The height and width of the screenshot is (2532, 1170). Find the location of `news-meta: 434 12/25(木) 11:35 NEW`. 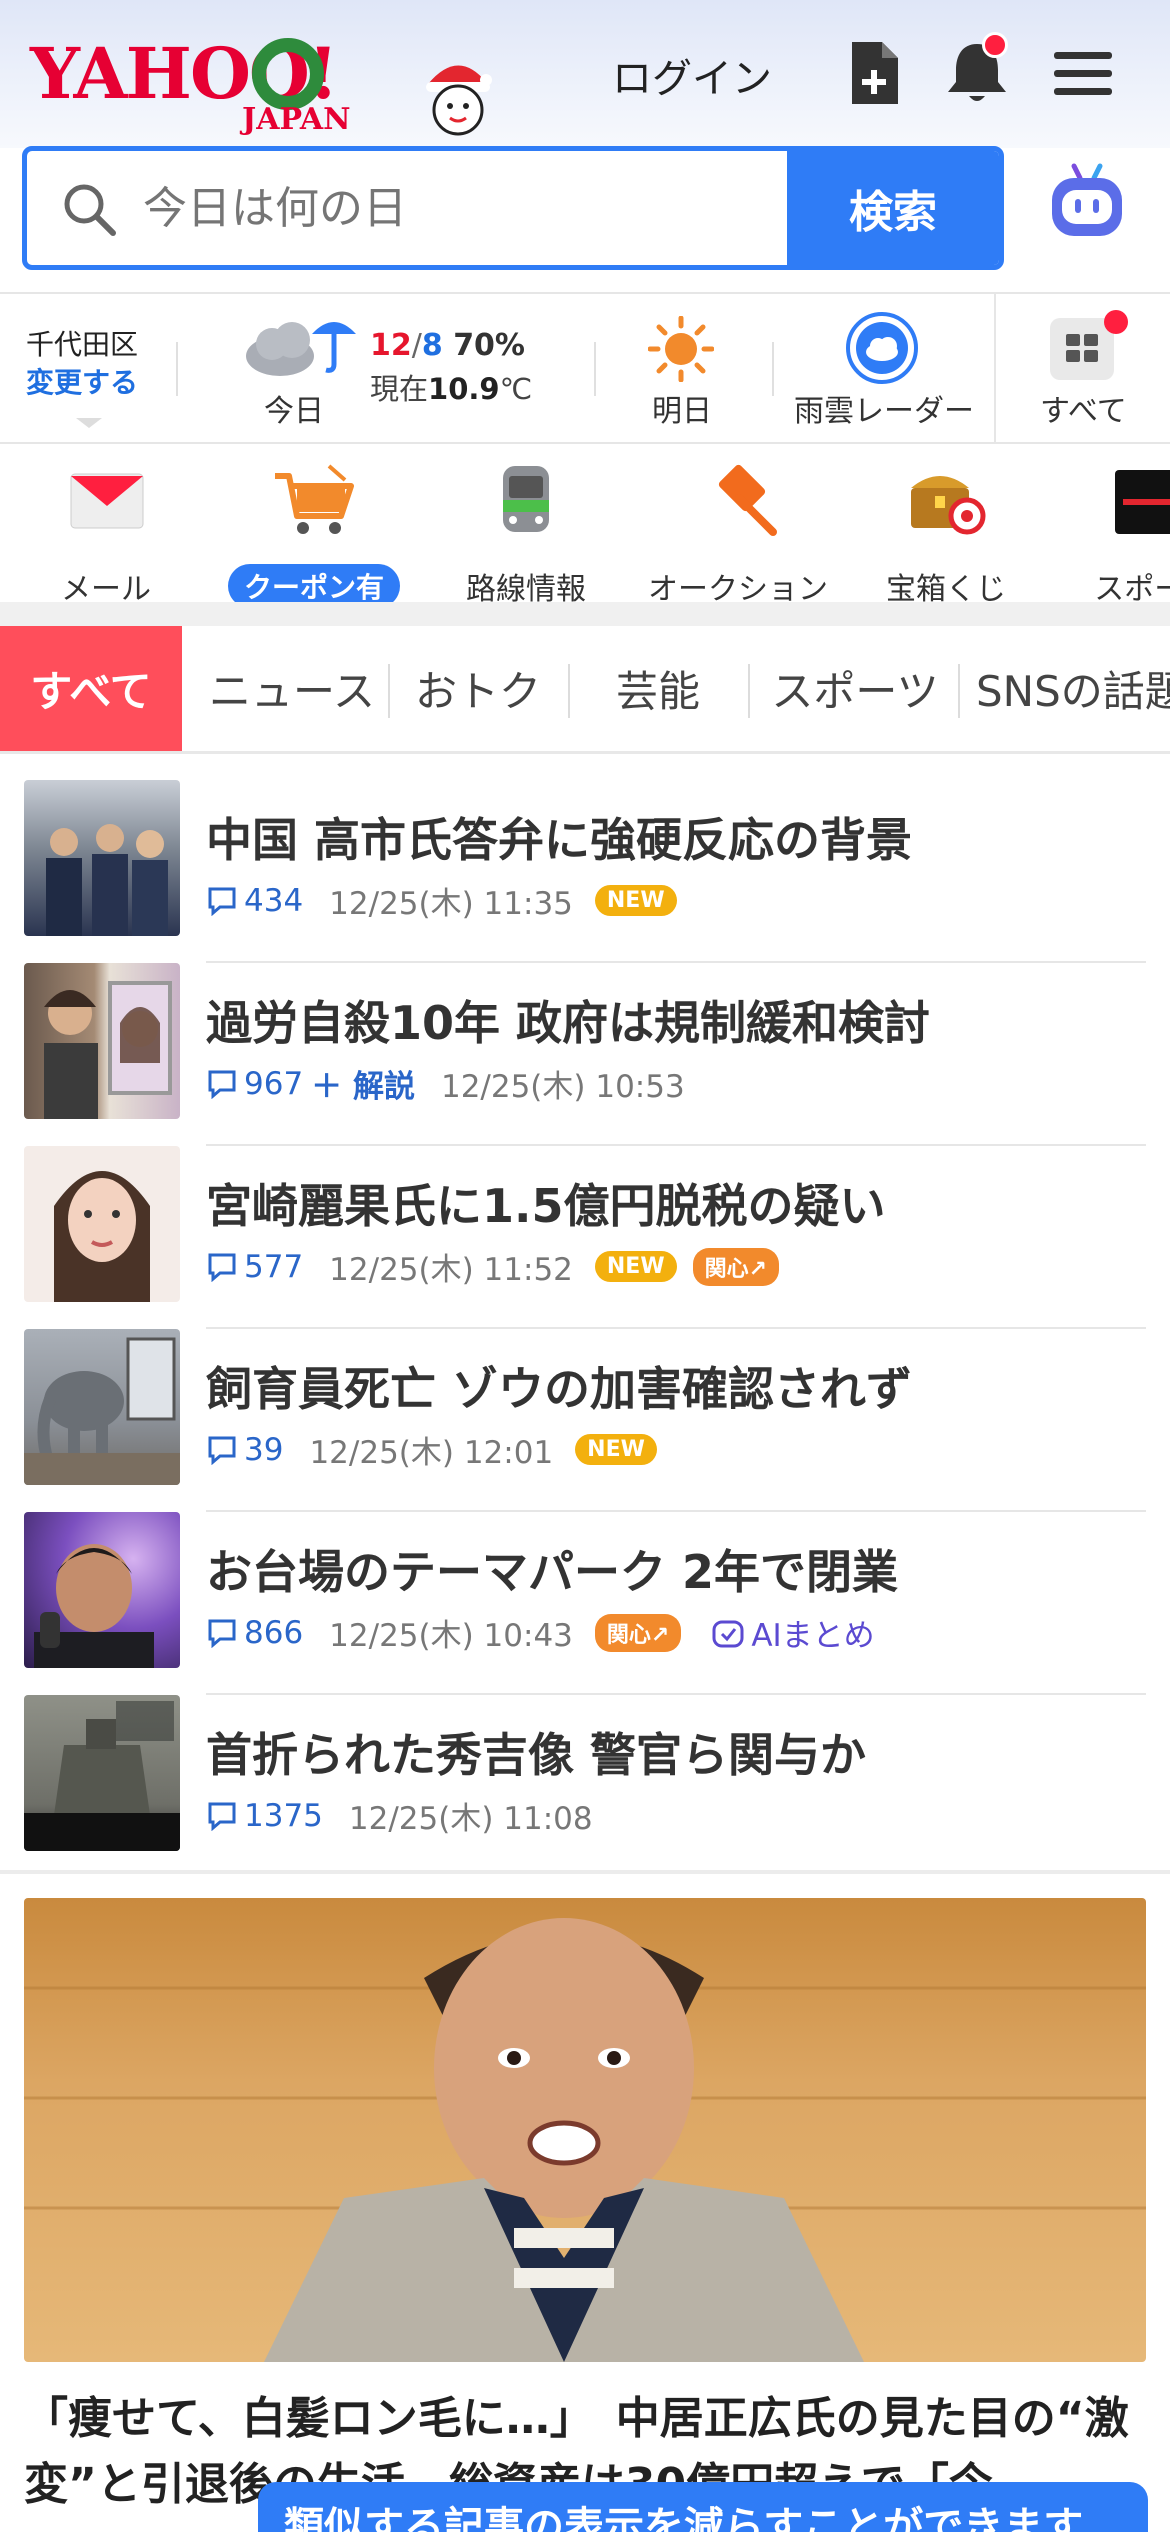

news-meta: 434 12/25(木) 11:35 NEW is located at coordinates (441, 900).